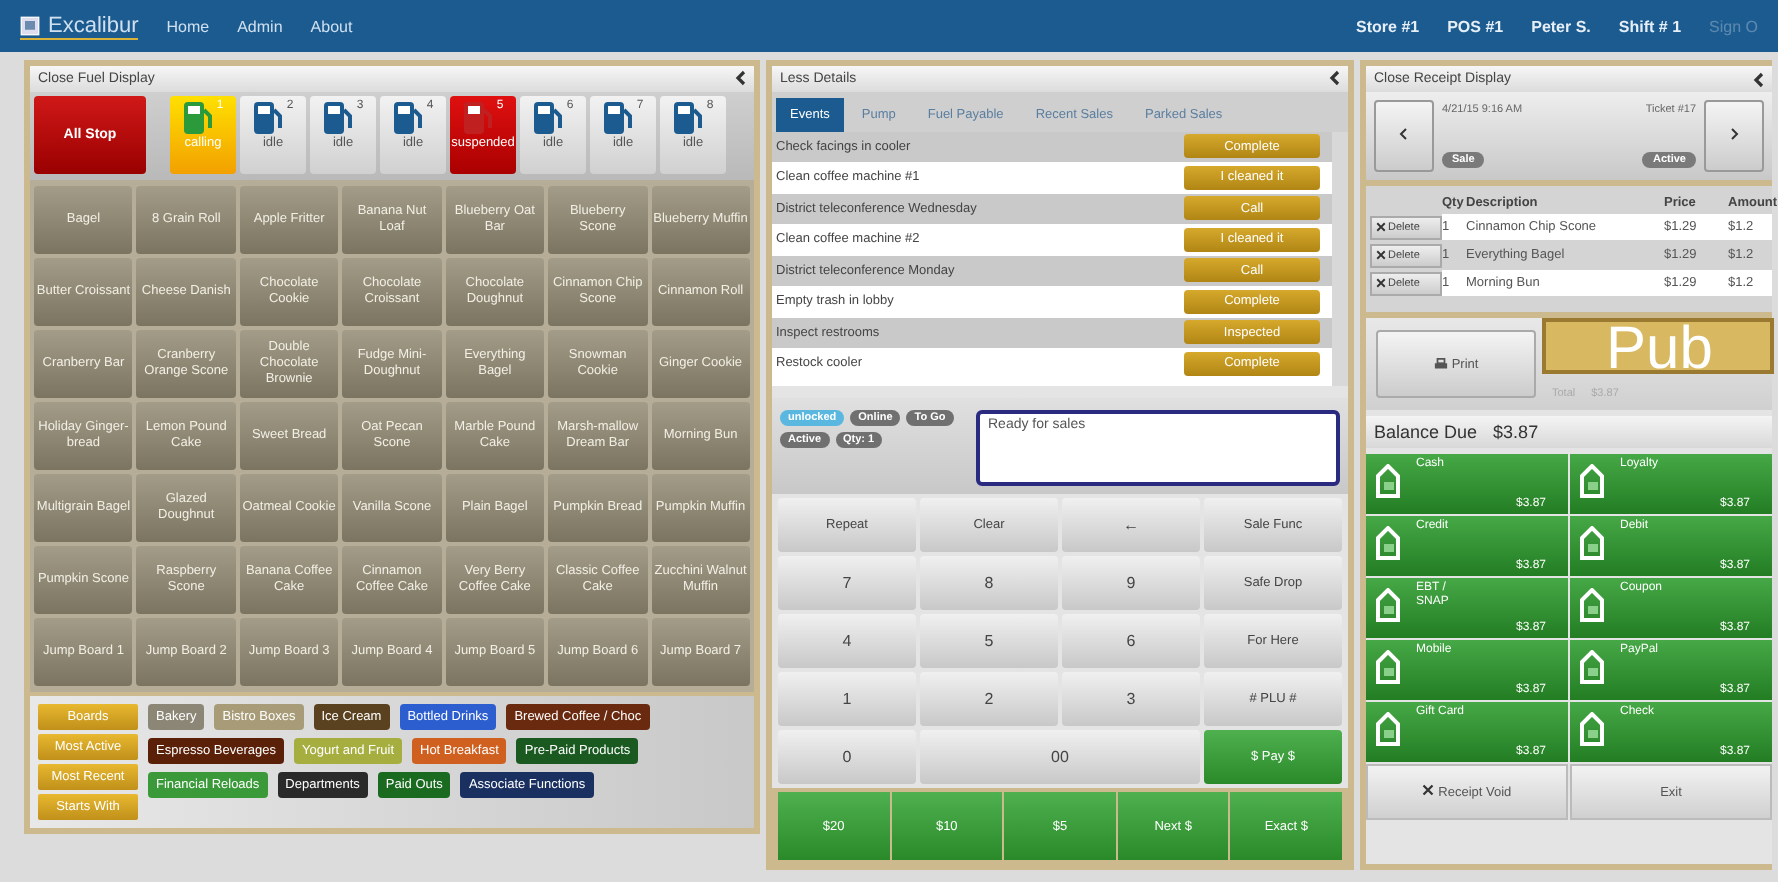  What do you see at coordinates (331, 26) in the screenshot?
I see `nav-link: About` at bounding box center [331, 26].